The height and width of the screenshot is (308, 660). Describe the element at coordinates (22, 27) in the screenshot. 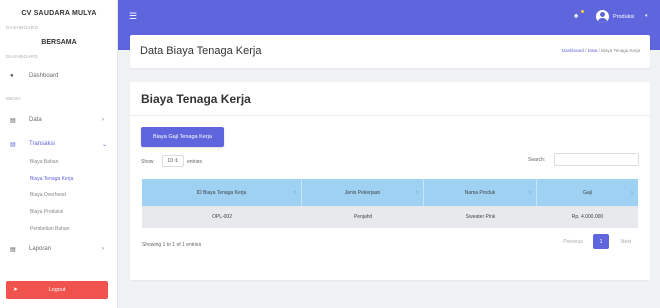

I see `section-label-dashboard: DASHBOARD` at that location.